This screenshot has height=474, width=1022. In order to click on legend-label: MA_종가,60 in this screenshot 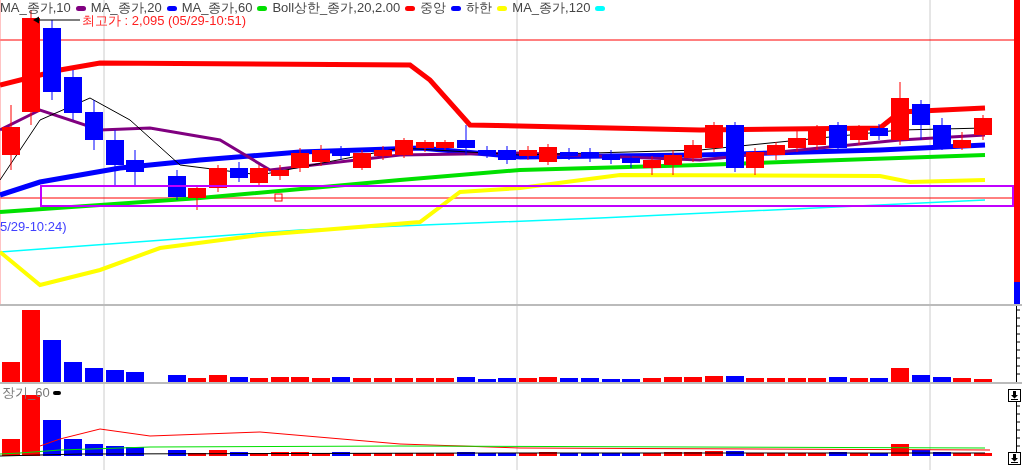, I will do `click(217, 7)`.